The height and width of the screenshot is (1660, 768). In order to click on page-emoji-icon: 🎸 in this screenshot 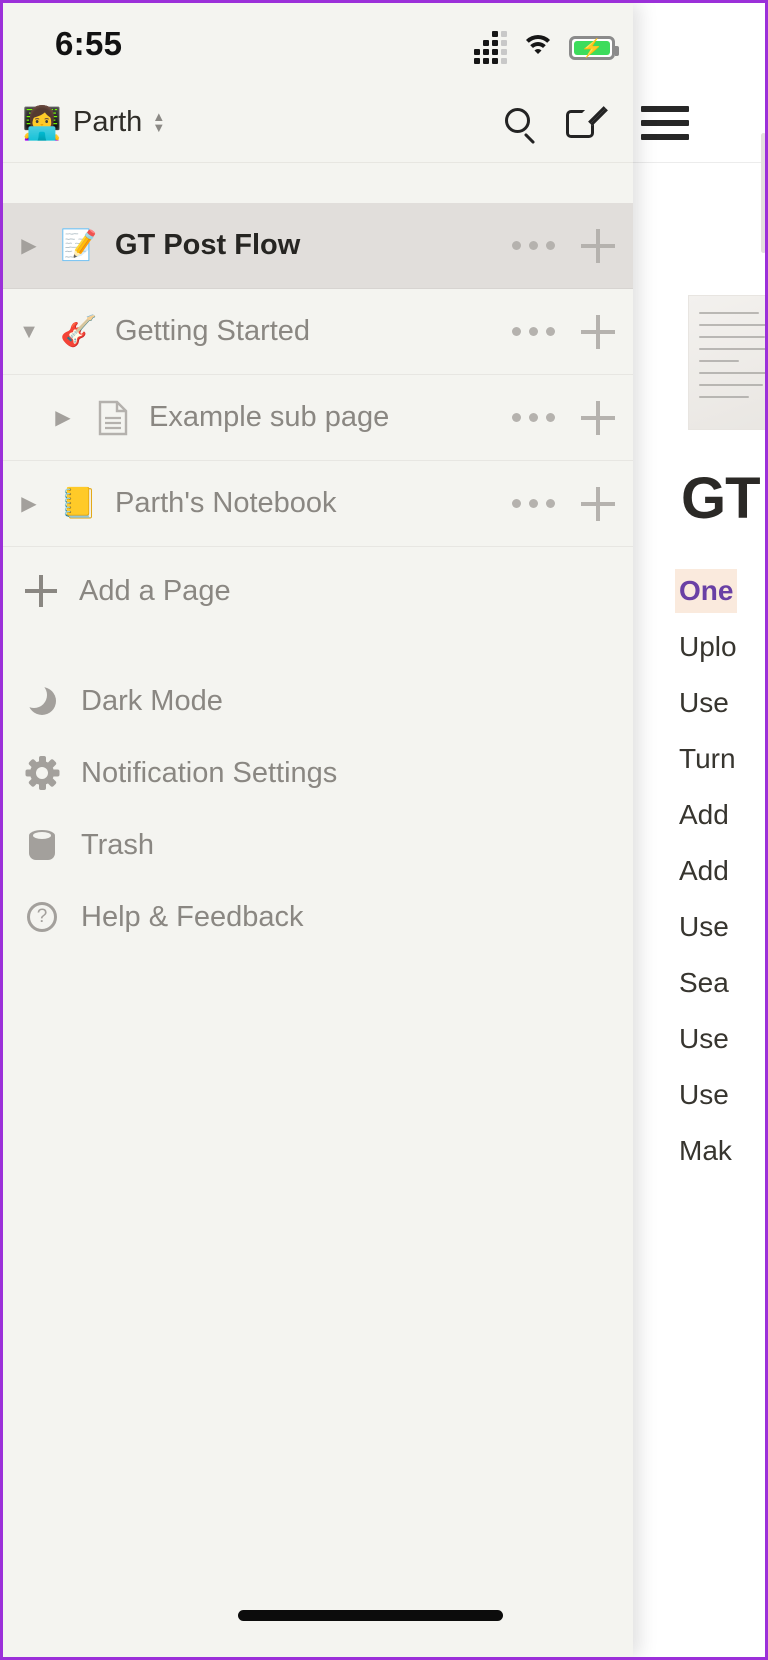, I will do `click(79, 331)`.